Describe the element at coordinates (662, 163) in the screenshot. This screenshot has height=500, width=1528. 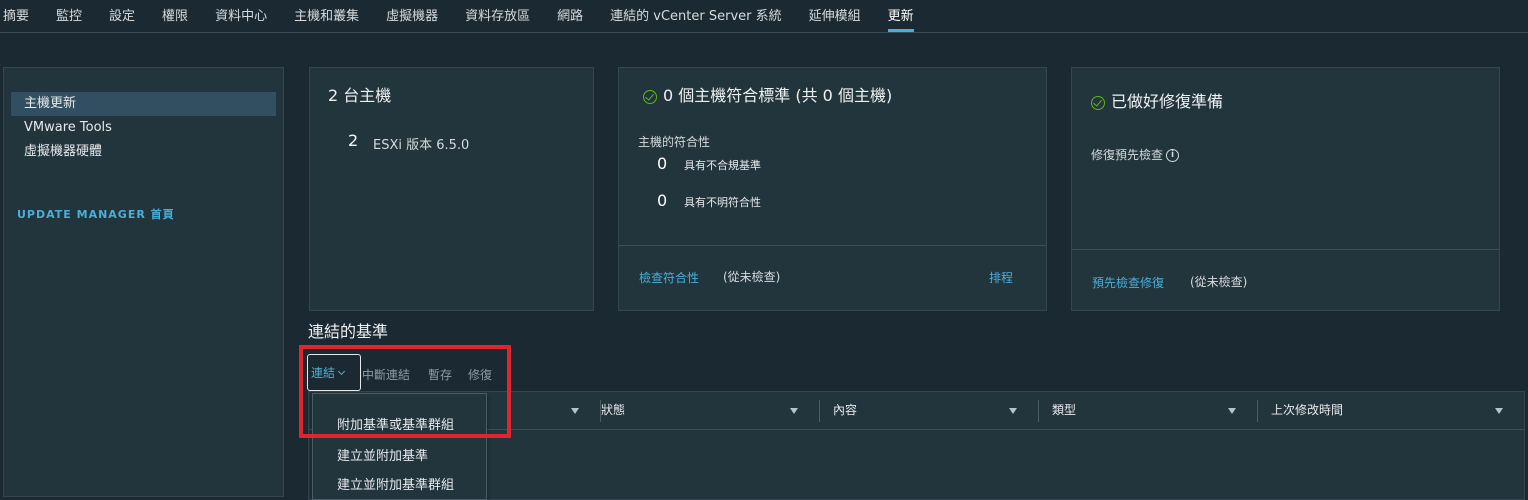
I see `noncompliant-count: 0` at that location.